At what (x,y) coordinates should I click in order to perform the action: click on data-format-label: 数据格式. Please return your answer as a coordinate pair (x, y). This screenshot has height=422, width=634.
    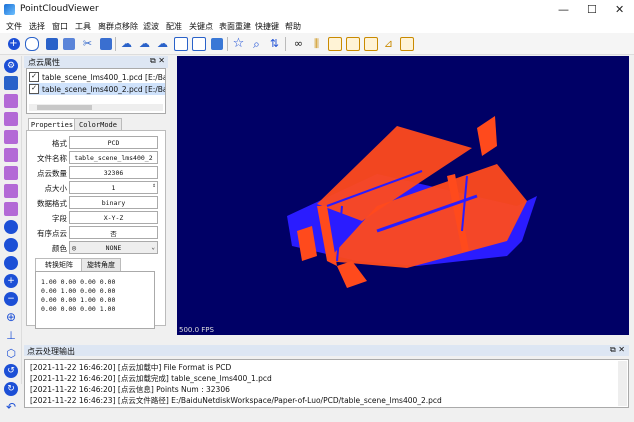
    Looking at the image, I should click on (52, 203).